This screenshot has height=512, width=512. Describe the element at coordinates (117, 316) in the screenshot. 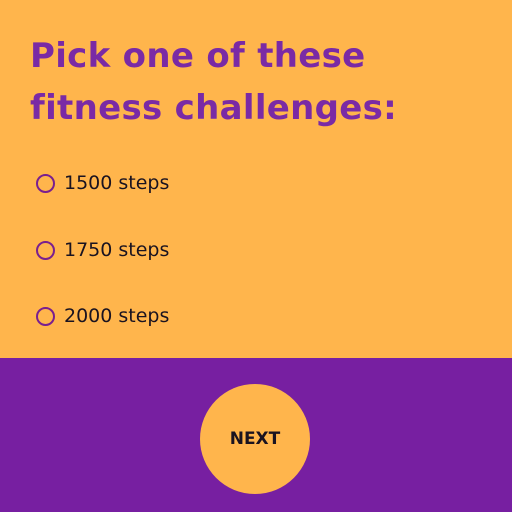

I see `option-label: 2000 steps` at that location.